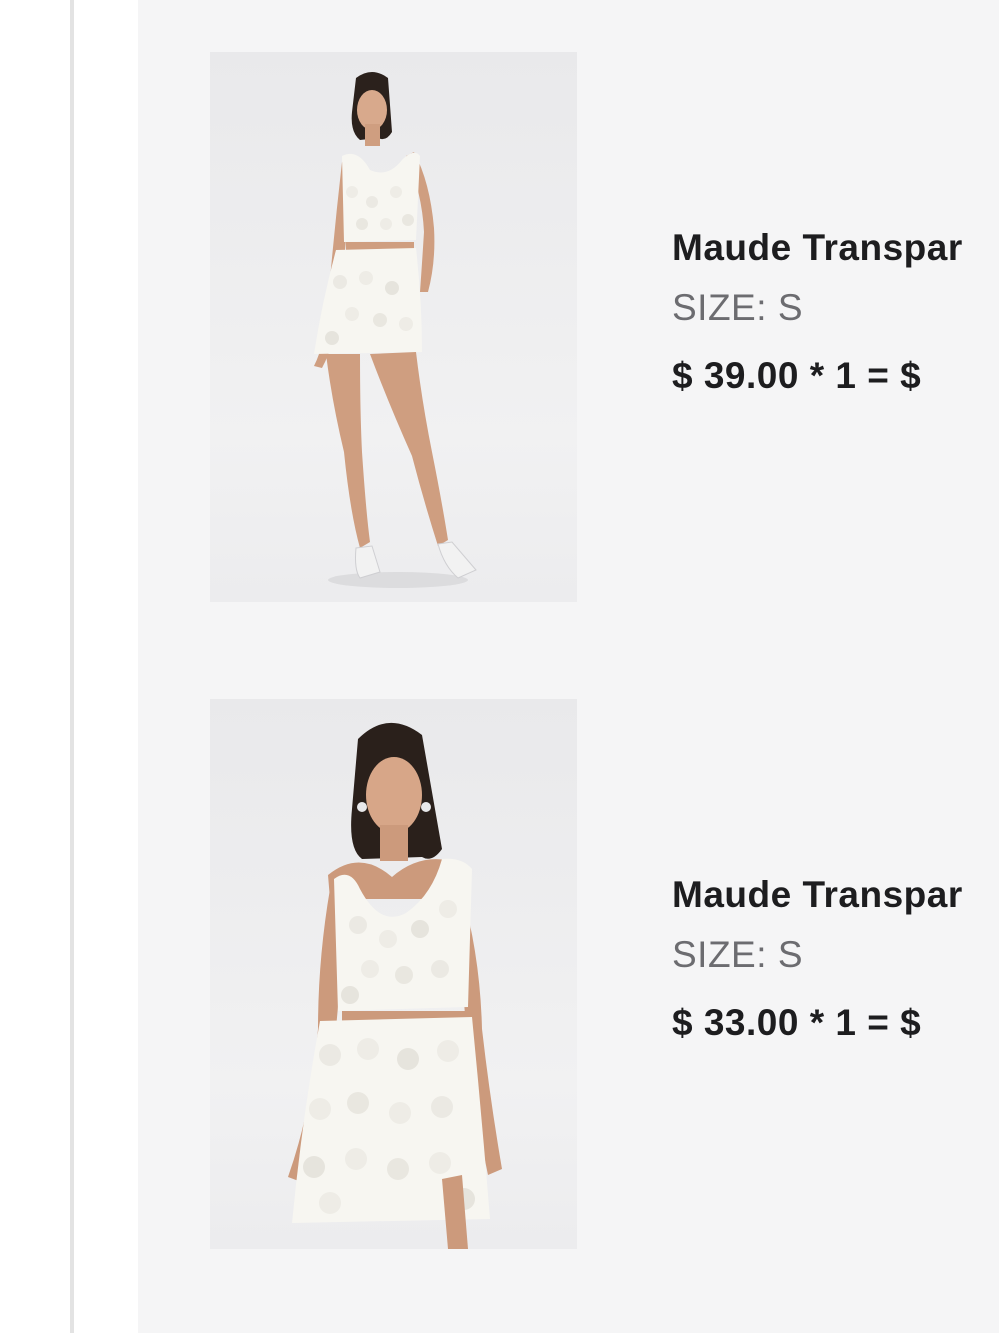  Describe the element at coordinates (797, 375) in the screenshot. I see `price-calculation: $ 39.00 * 1 = $` at that location.